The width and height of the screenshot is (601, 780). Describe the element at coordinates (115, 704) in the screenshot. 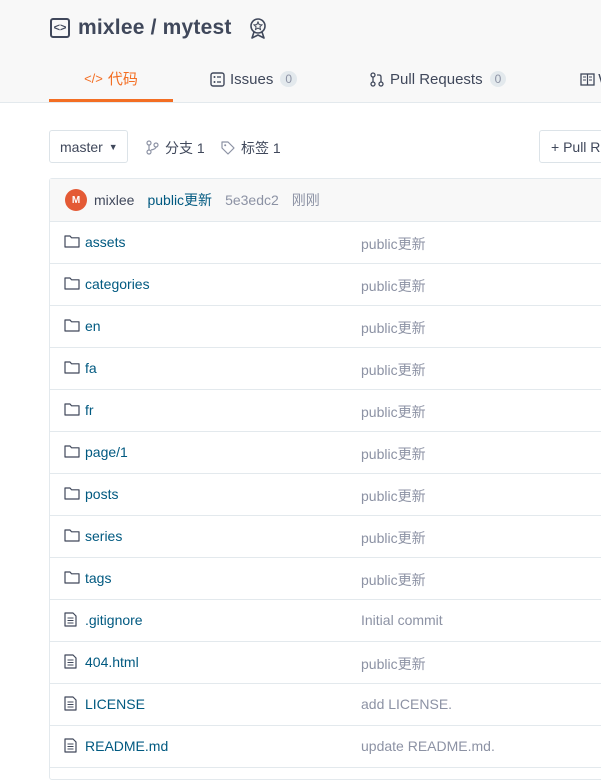

I see `file-name-link: LICENSE` at that location.